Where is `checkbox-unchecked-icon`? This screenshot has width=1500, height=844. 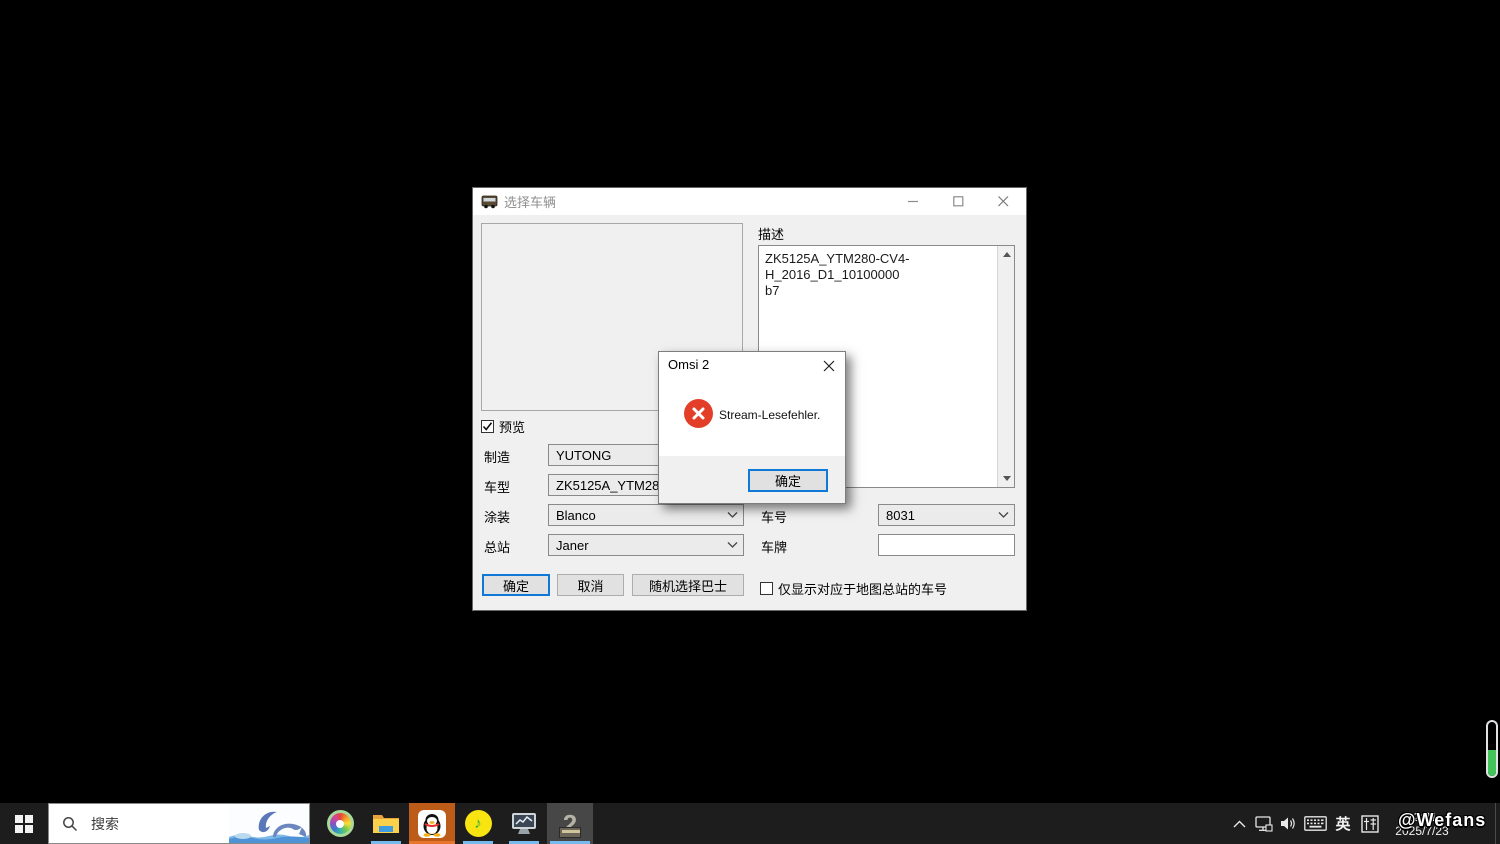
checkbox-unchecked-icon is located at coordinates (766, 588).